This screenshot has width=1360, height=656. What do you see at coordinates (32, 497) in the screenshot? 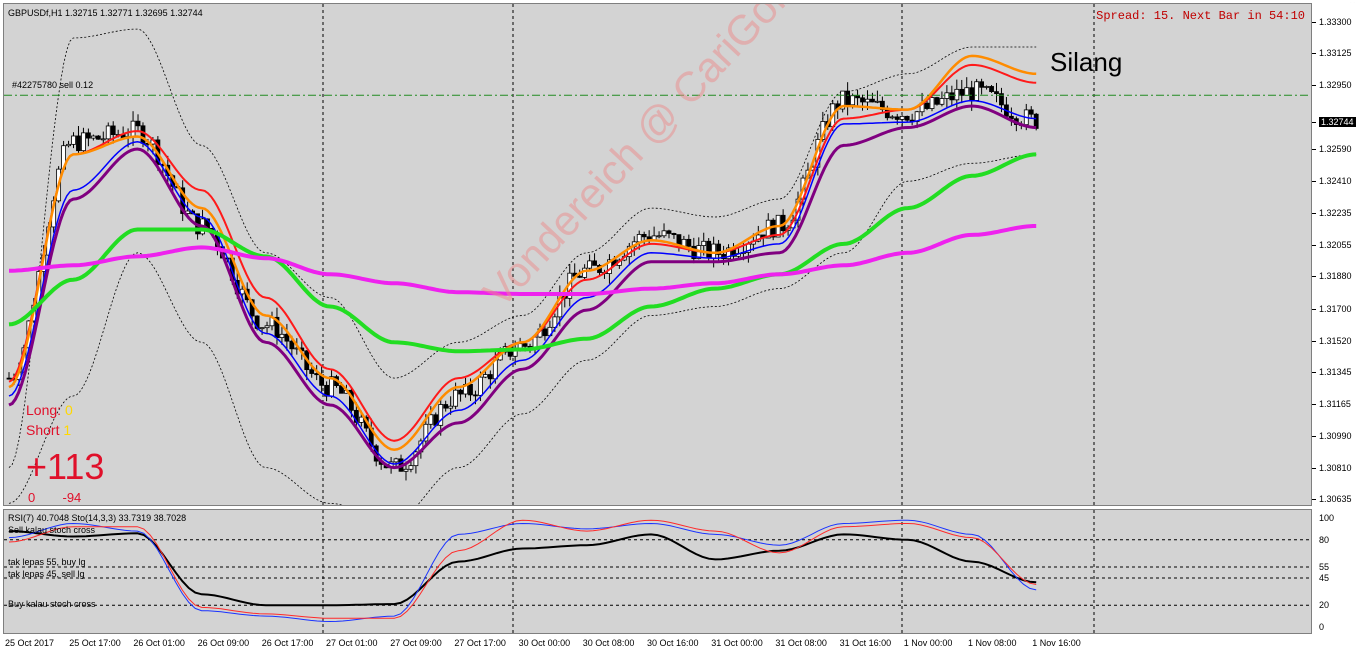
I see `pnl-left-value: 0` at bounding box center [32, 497].